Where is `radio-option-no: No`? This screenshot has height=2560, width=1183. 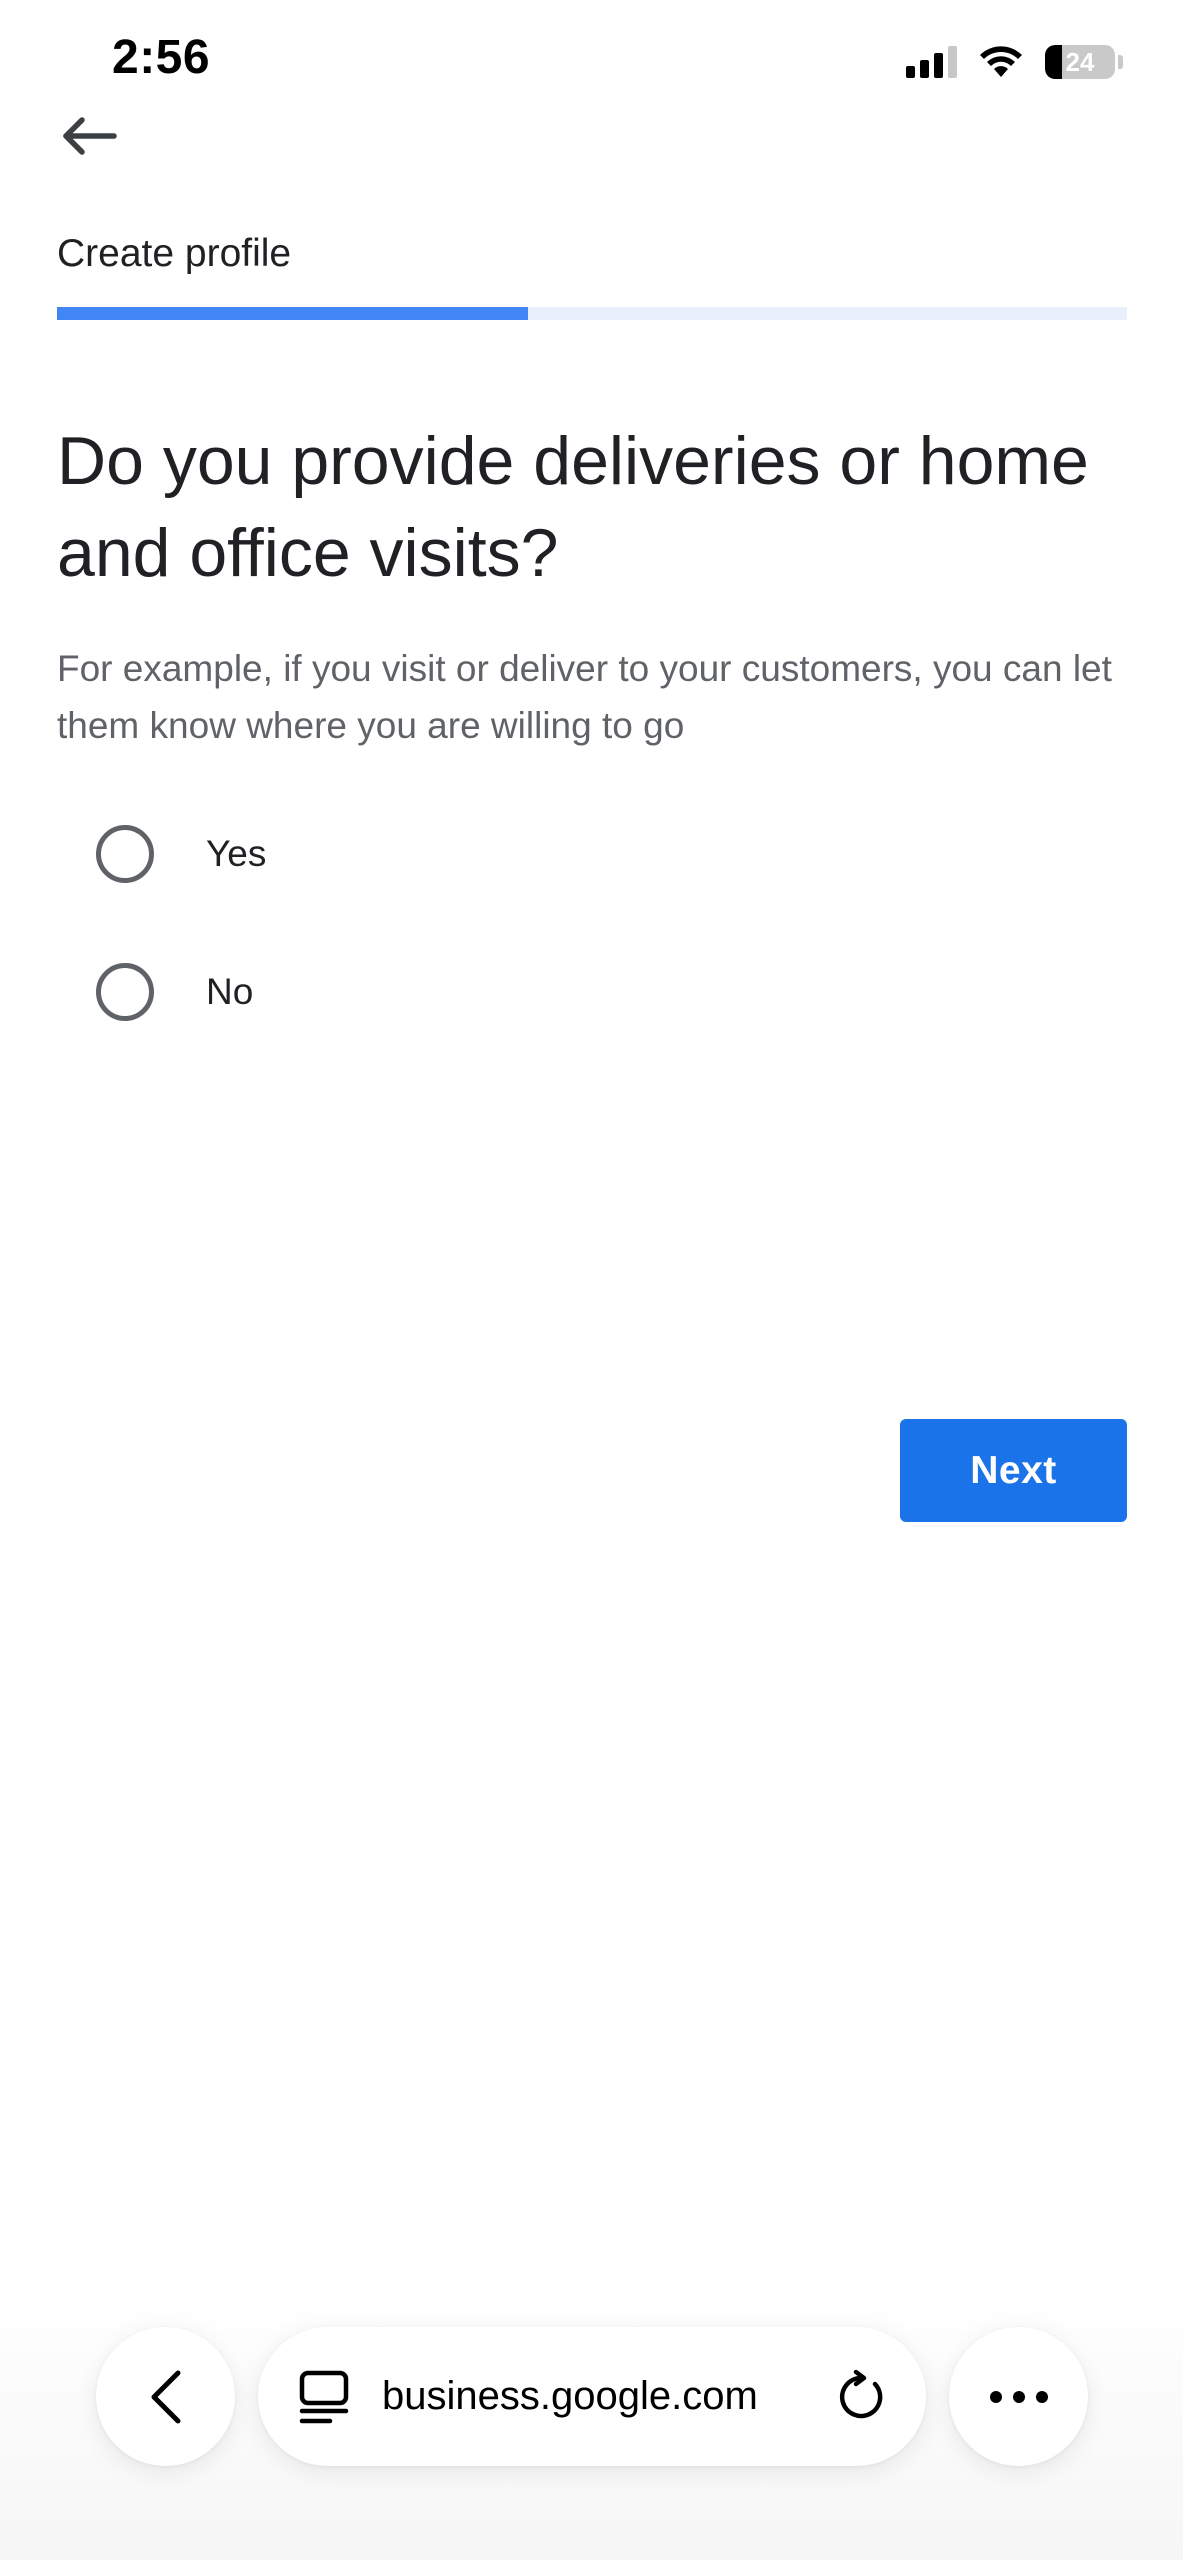 radio-option-no: No is located at coordinates (174, 992).